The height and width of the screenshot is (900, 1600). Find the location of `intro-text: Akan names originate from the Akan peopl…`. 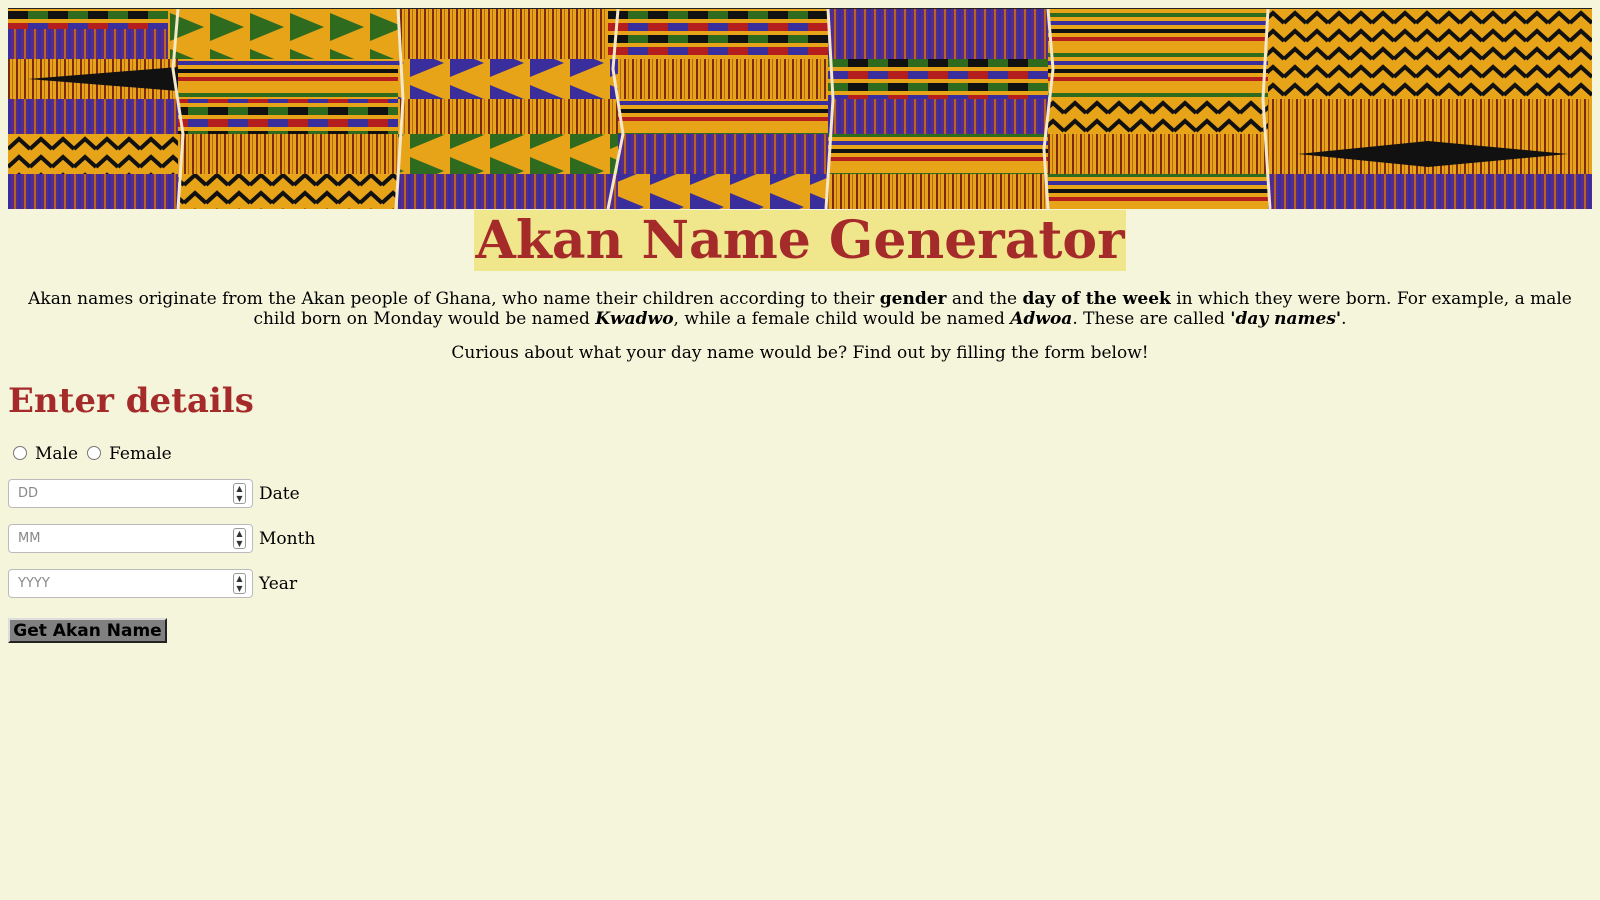

intro-text: Akan names originate from the Akan peopl… is located at coordinates (454, 299).